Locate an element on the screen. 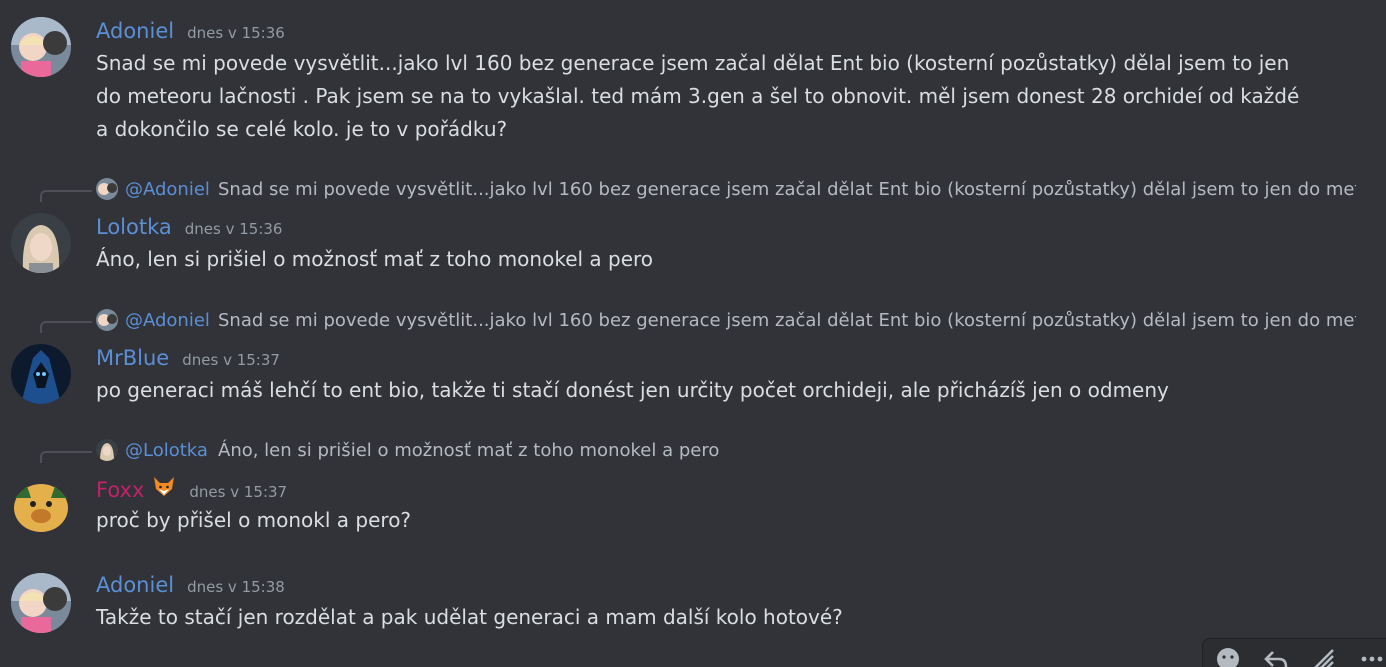 Image resolution: width=1386 pixels, height=667 pixels. reply-avatar-lolotka is located at coordinates (107, 450).